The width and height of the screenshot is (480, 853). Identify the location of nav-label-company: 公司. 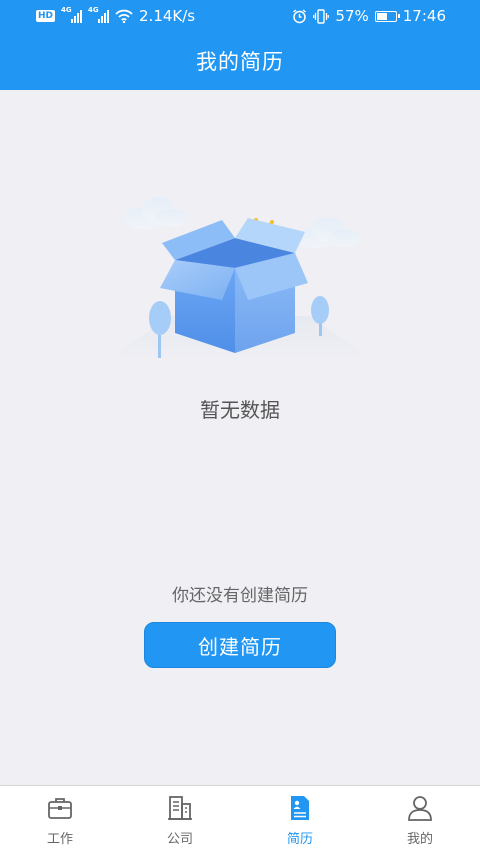
(179, 839).